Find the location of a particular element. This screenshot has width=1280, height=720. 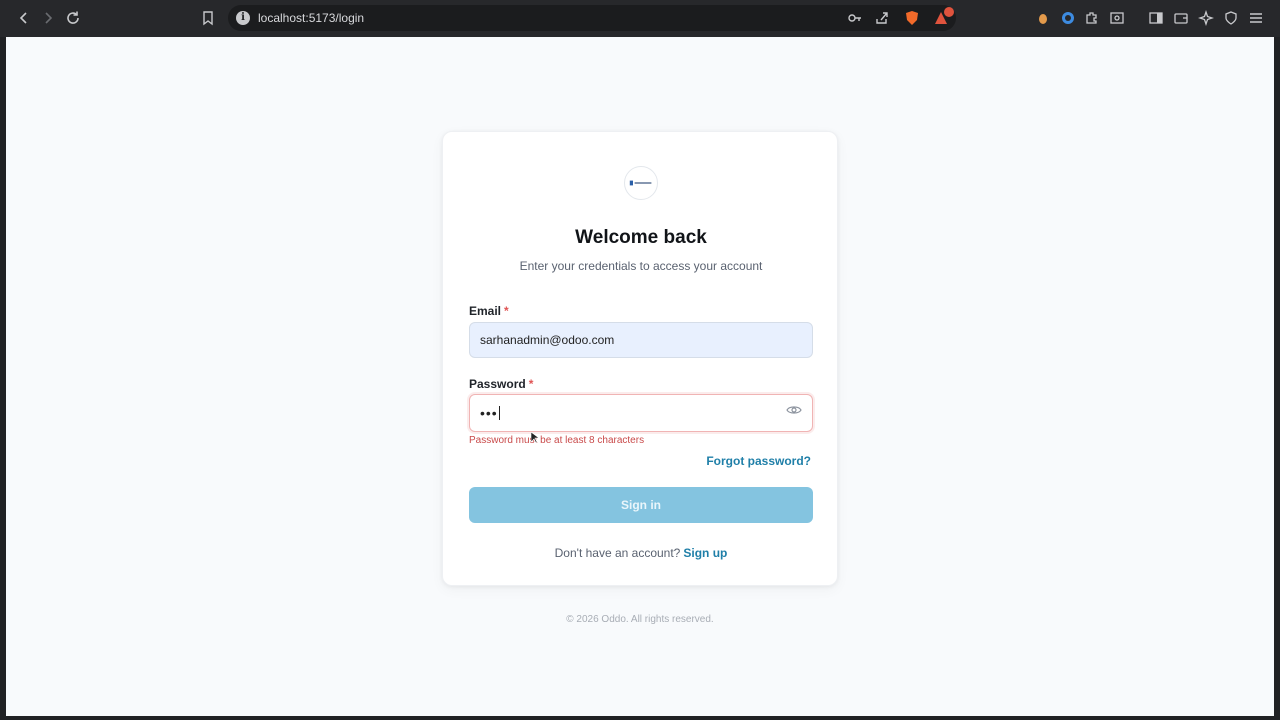

wallet-icon is located at coordinates (1181, 18).